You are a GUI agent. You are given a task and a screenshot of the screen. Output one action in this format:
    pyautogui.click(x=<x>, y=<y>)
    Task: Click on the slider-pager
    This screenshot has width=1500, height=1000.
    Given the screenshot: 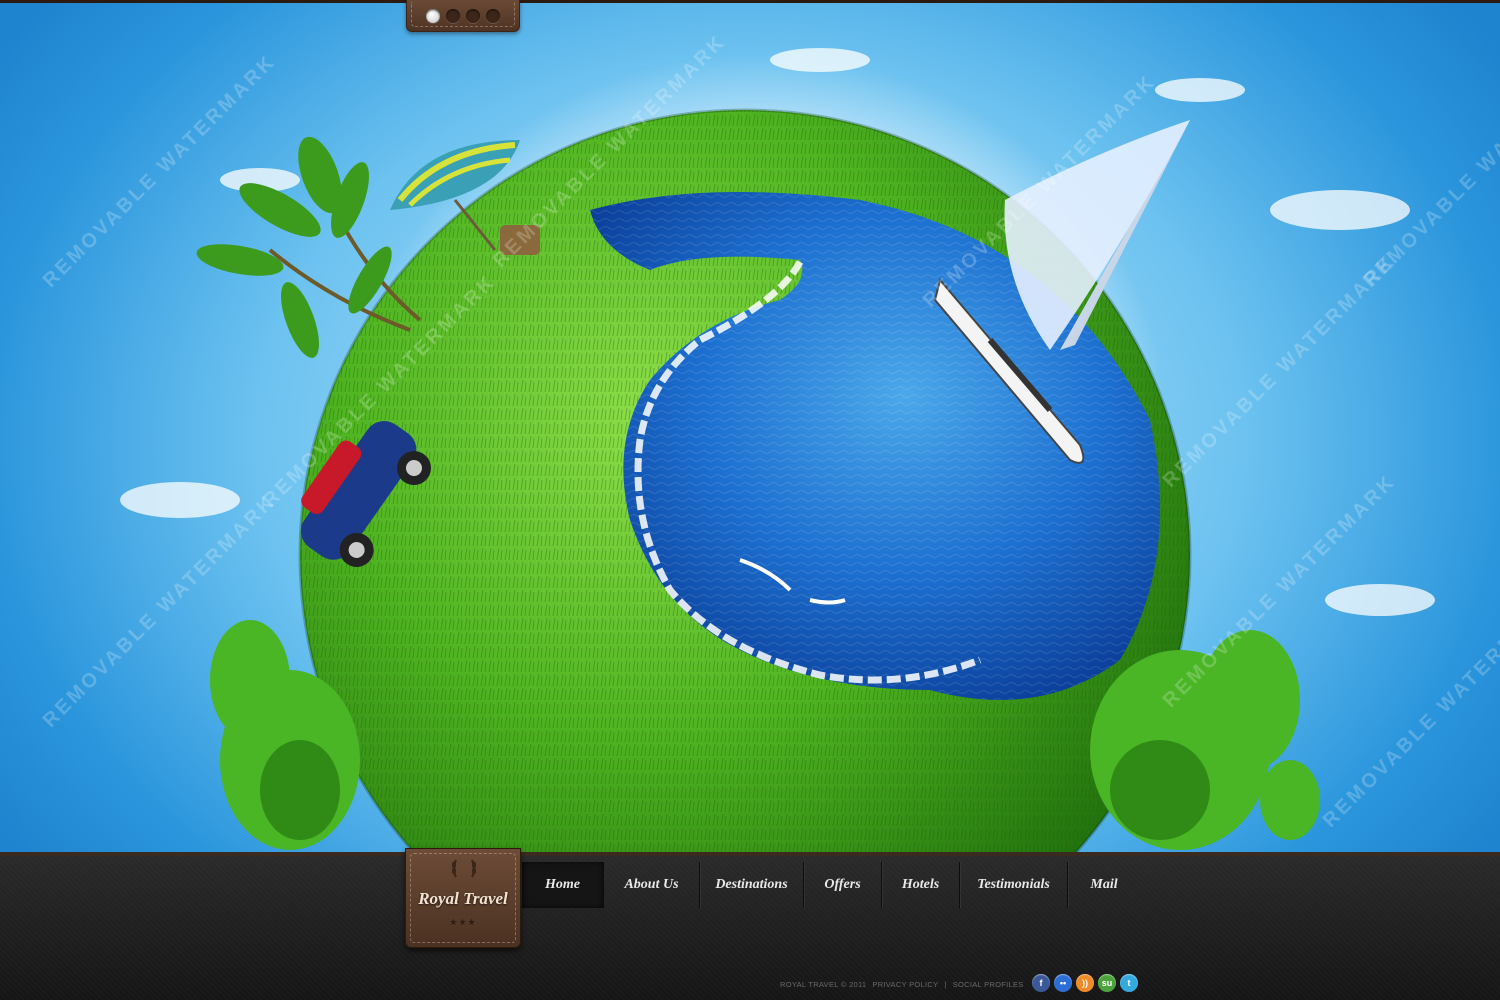 What is the action you would take?
    pyautogui.click(x=463, y=16)
    